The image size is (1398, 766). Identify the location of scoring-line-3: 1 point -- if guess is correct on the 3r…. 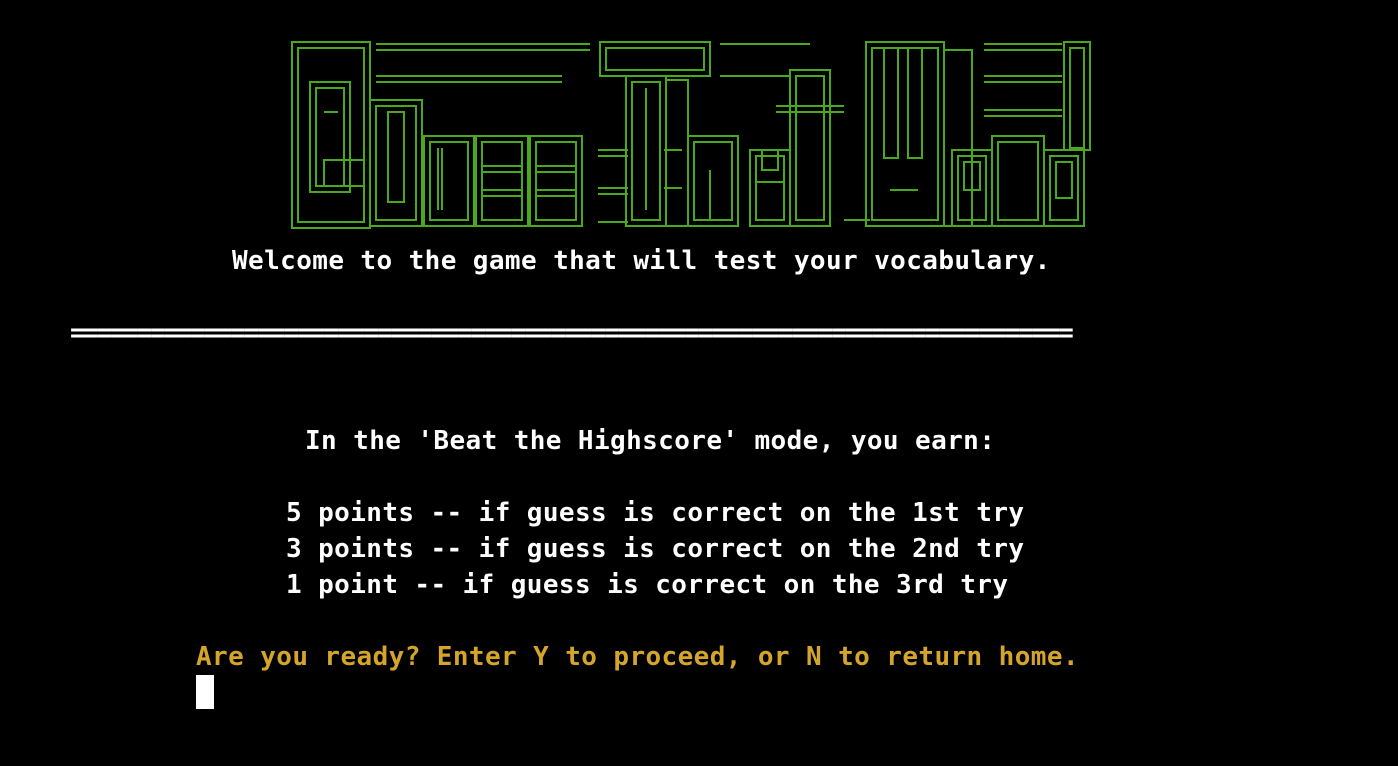
(647, 585).